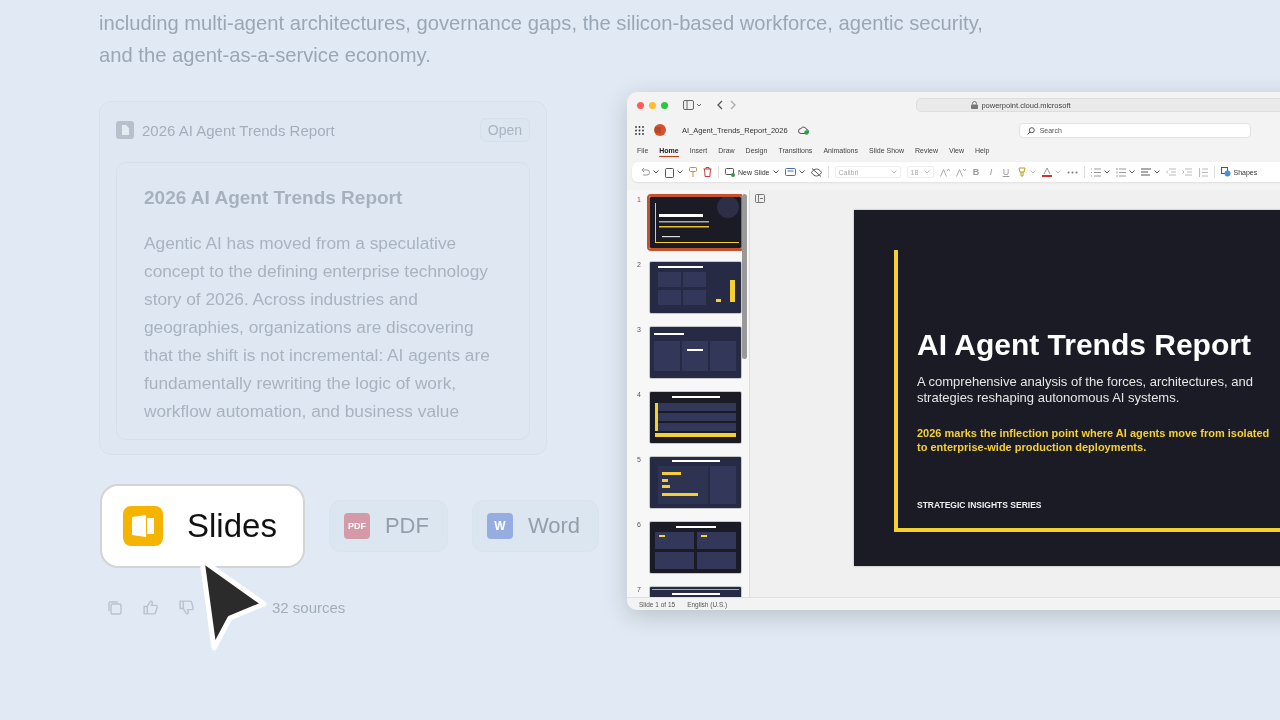  What do you see at coordinates (720, 105) in the screenshot?
I see `back-icon` at bounding box center [720, 105].